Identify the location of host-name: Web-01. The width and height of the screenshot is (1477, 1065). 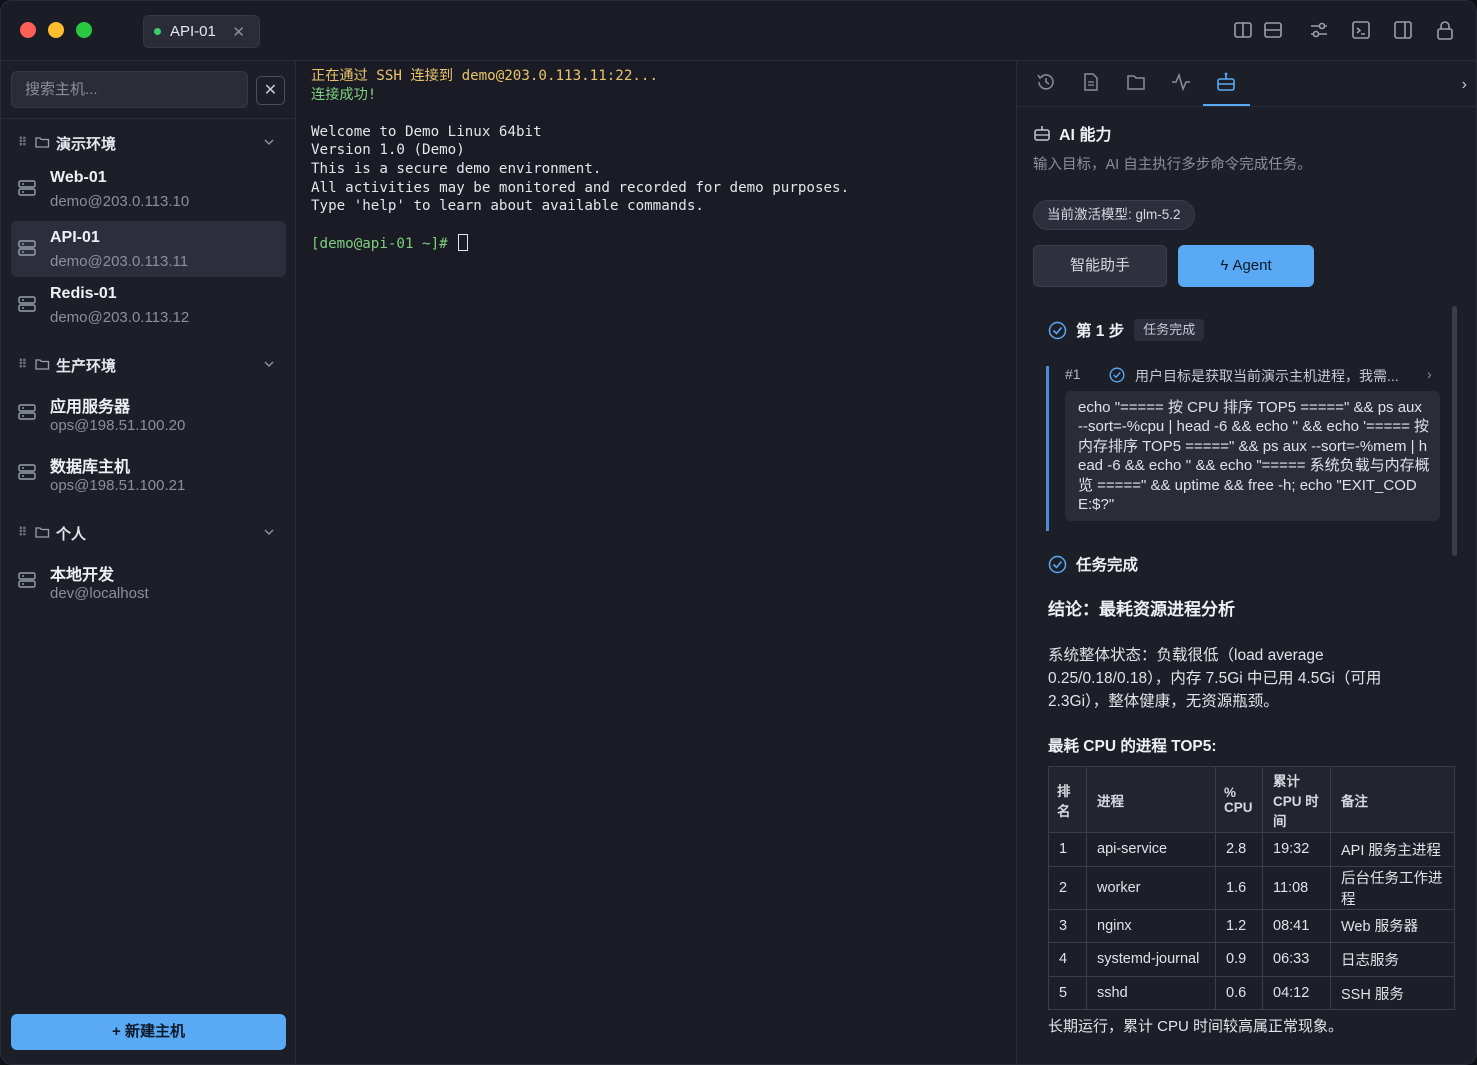
(78, 177).